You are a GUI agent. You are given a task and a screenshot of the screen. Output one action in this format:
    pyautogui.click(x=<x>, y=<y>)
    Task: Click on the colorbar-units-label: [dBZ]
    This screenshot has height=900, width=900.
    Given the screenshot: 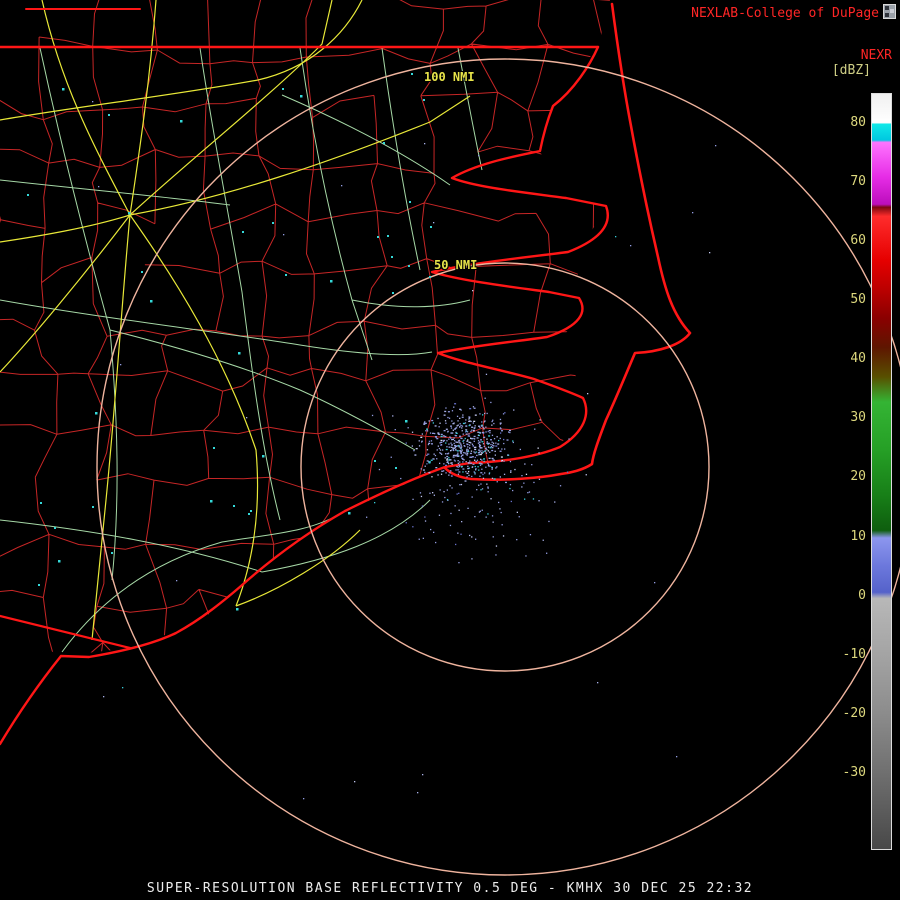 What is the action you would take?
    pyautogui.click(x=851, y=70)
    